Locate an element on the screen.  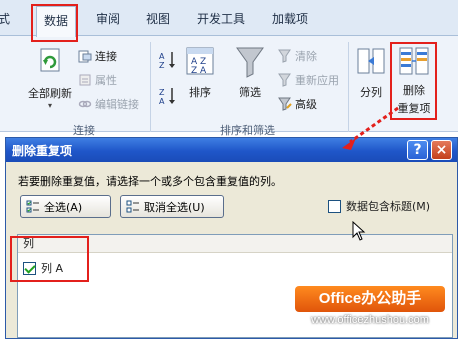
clear-filter-icon is located at coordinates (284, 56).